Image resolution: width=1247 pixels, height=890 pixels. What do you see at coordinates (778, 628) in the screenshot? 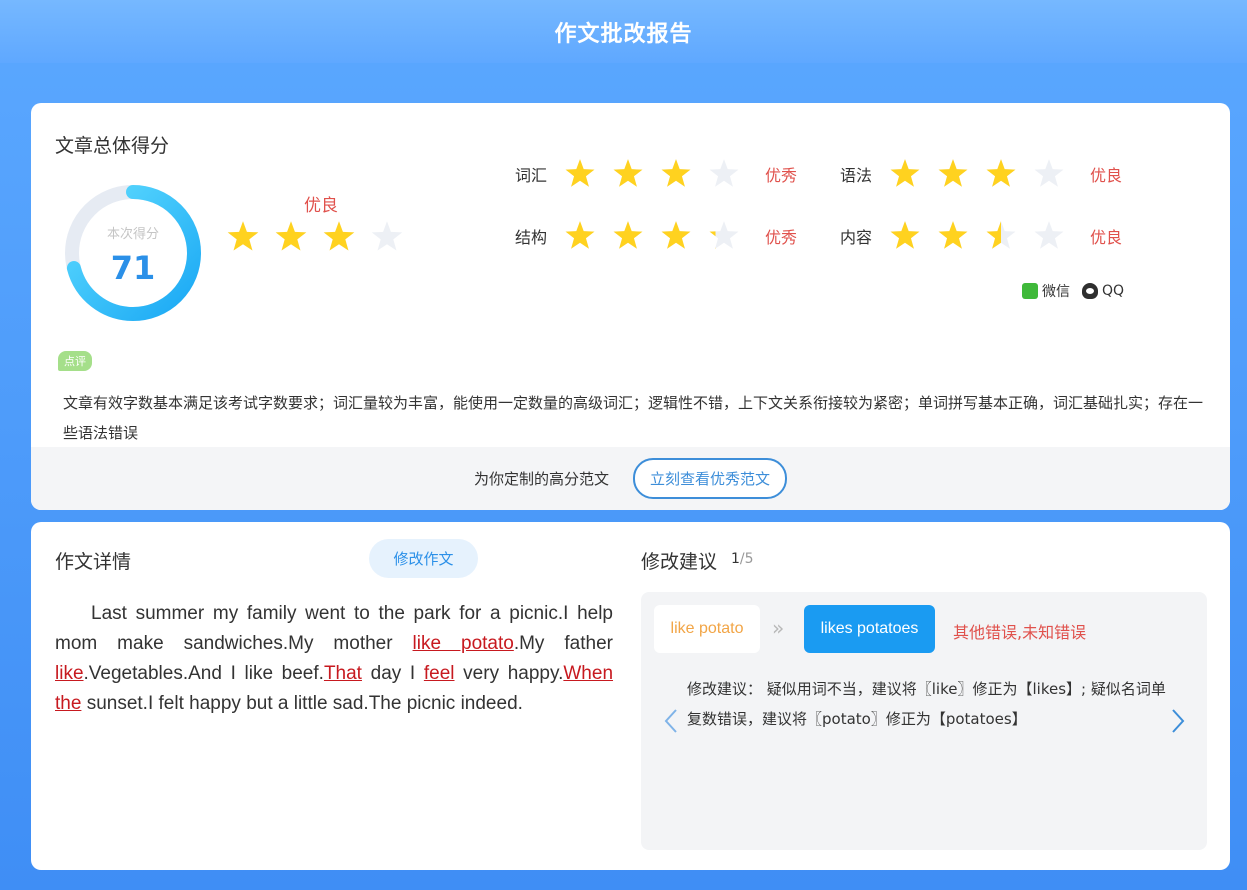
I see `double-chevron-right-icon: »` at bounding box center [778, 628].